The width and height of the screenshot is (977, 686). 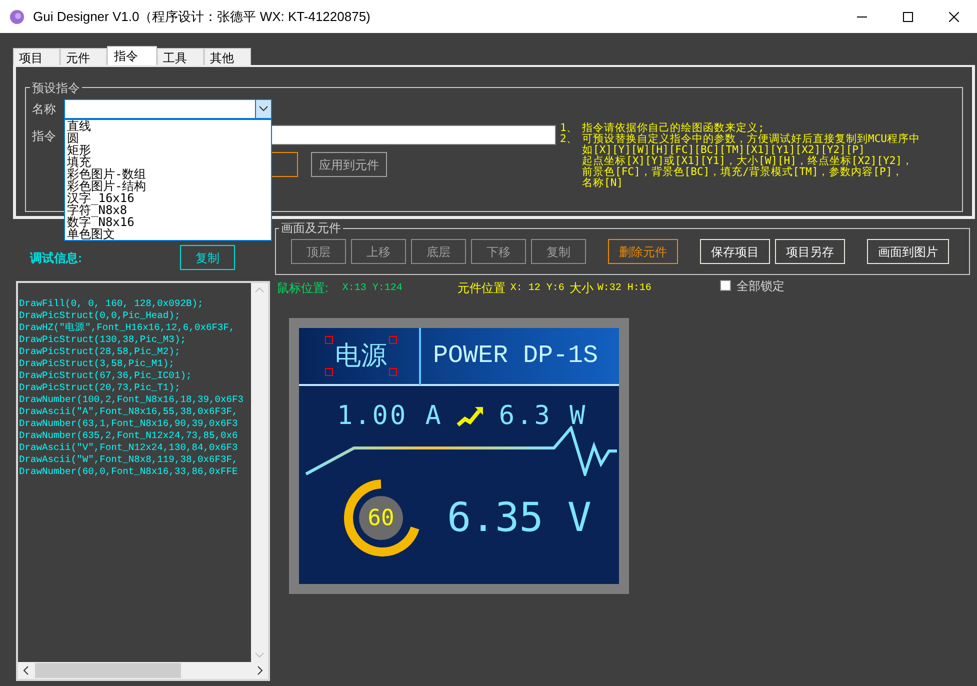 I want to click on scroll-right-icon, so click(x=260, y=670).